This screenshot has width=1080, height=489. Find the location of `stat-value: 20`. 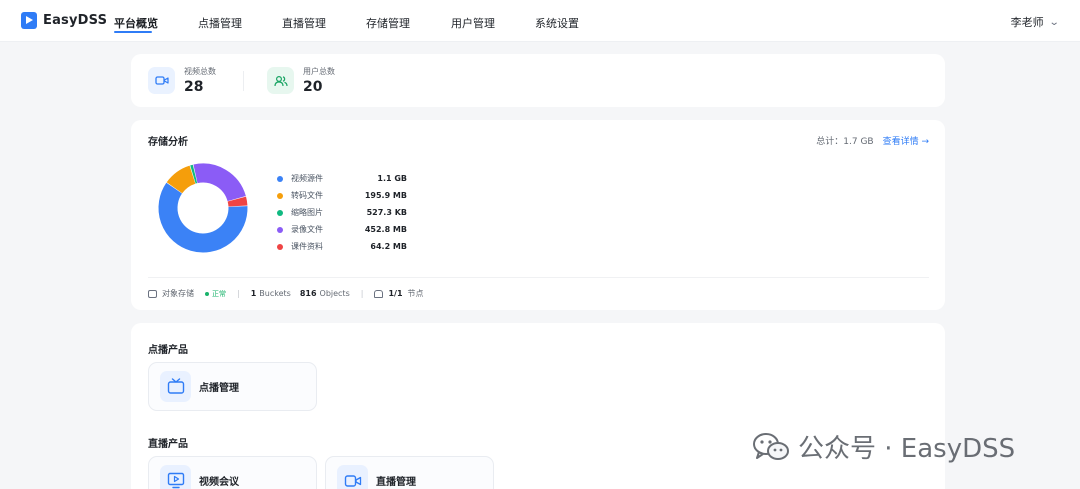

stat-value: 20 is located at coordinates (313, 87).